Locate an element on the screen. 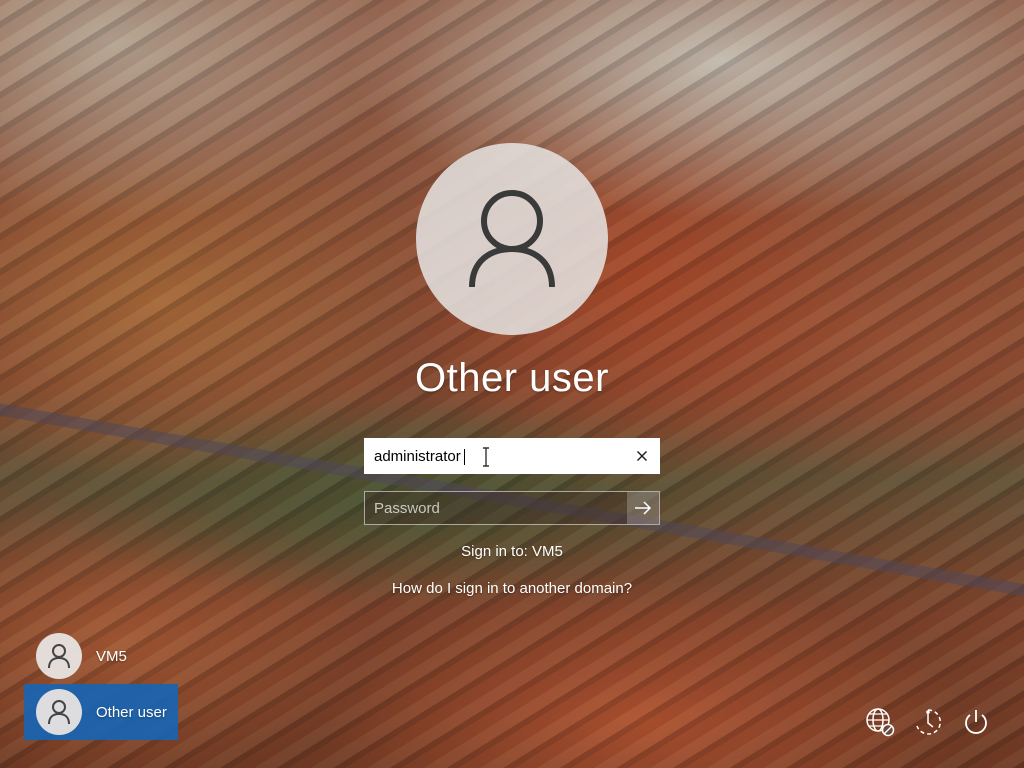 The width and height of the screenshot is (1024, 768). network-button is located at coordinates (880, 722).